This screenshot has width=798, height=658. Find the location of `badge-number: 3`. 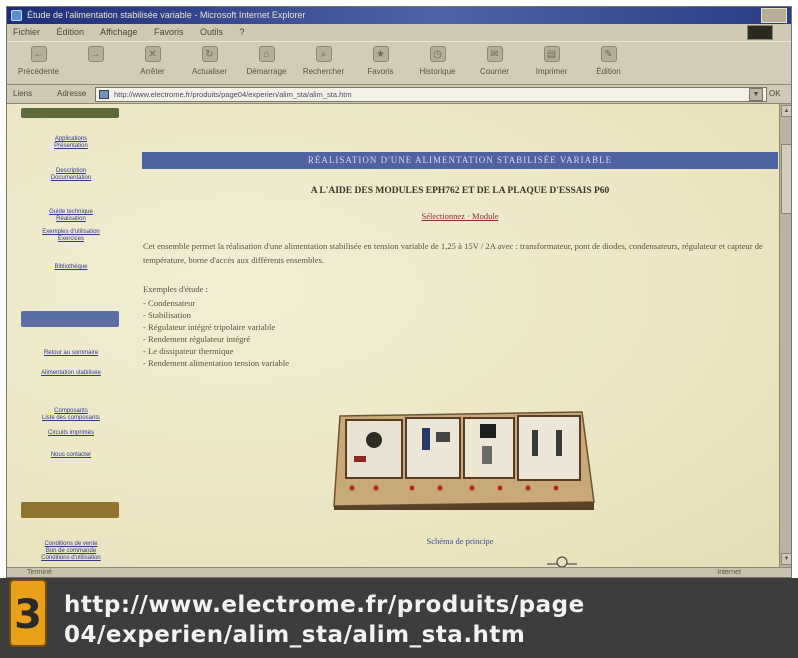

badge-number: 3 is located at coordinates (28, 615).